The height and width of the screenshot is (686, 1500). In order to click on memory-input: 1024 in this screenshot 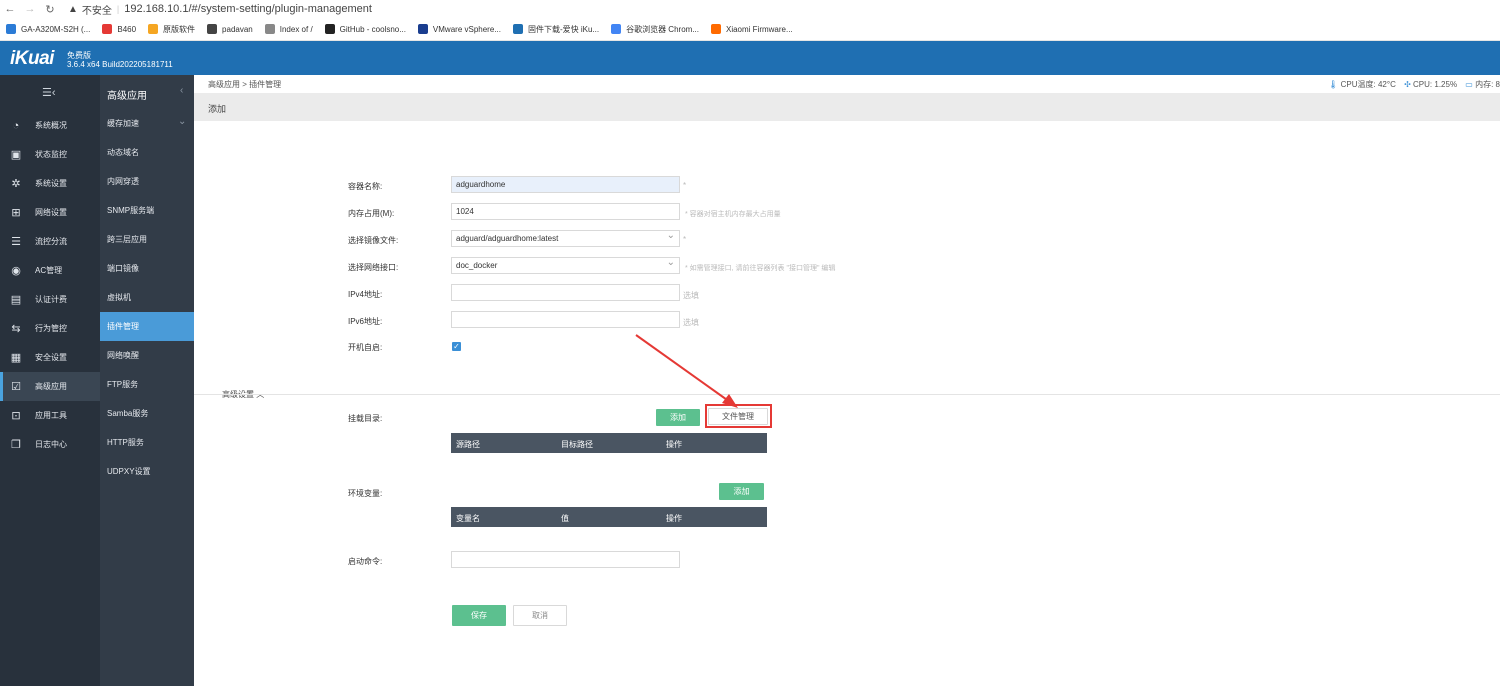, I will do `click(565, 211)`.